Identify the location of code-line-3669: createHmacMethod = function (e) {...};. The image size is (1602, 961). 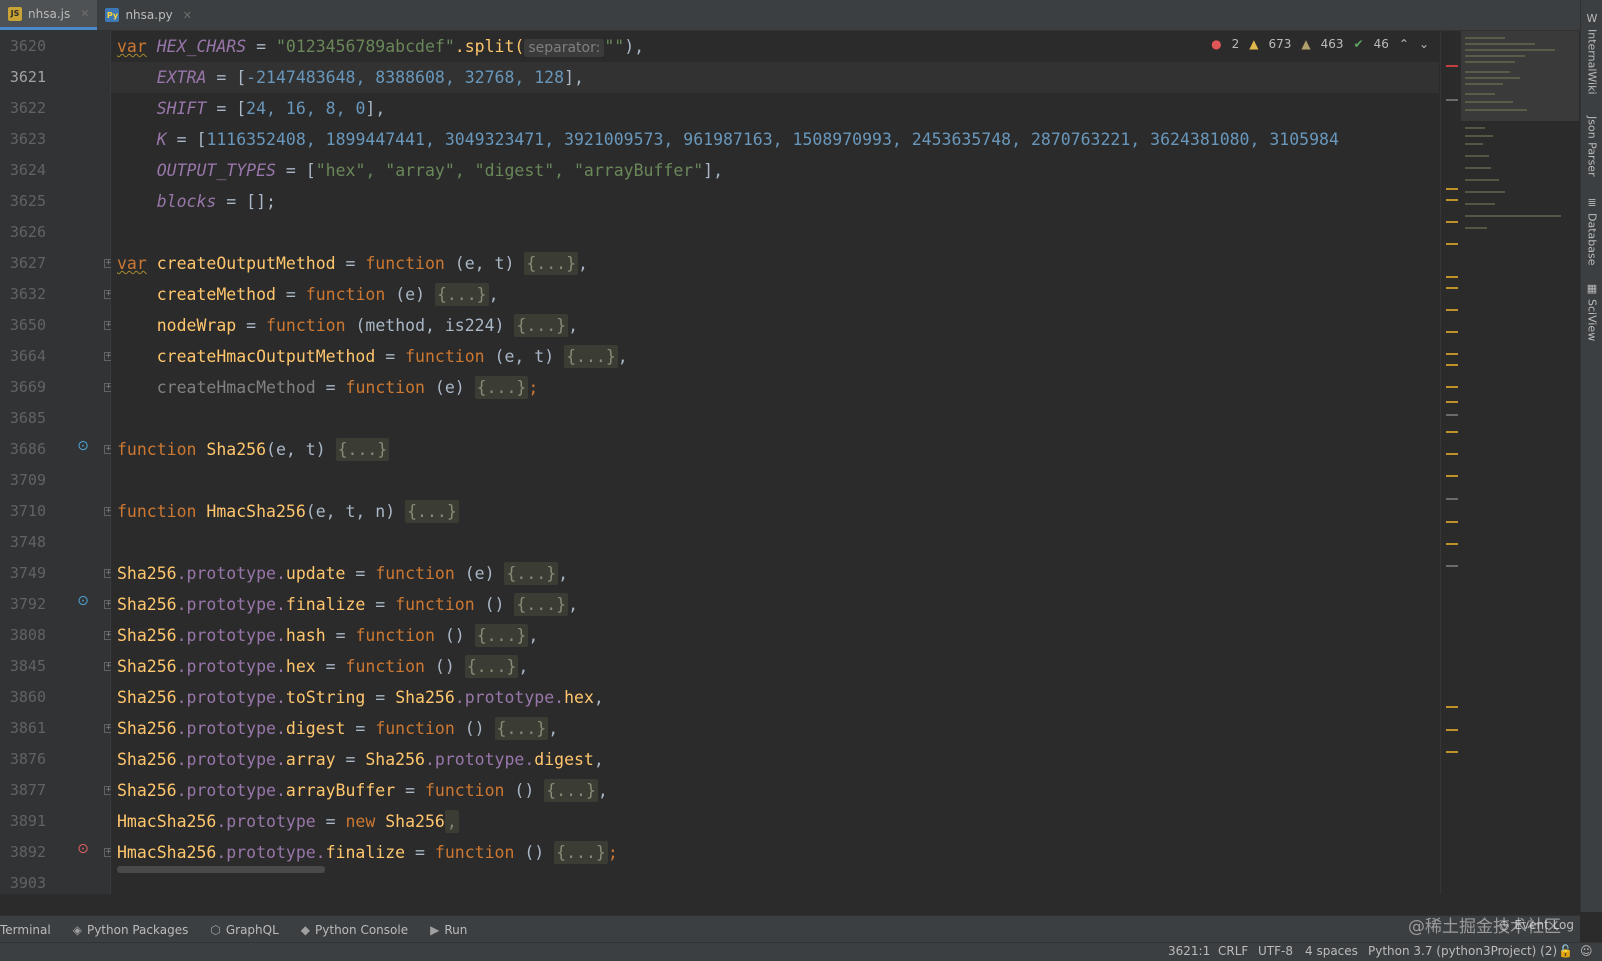
(327, 387).